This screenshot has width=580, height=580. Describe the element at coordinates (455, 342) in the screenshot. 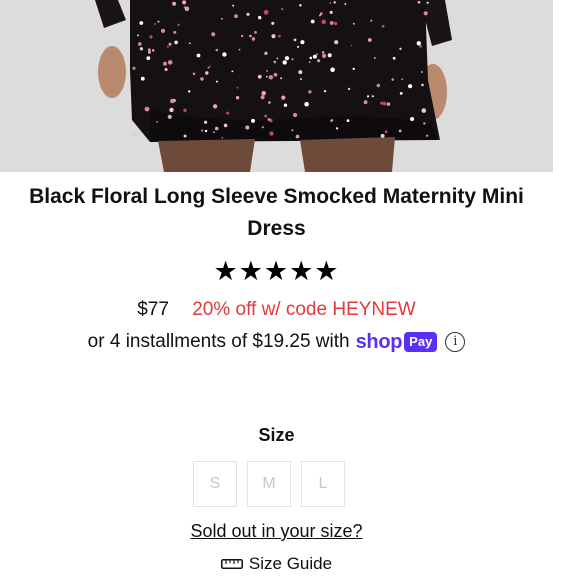

I see `info-icon: i` at that location.